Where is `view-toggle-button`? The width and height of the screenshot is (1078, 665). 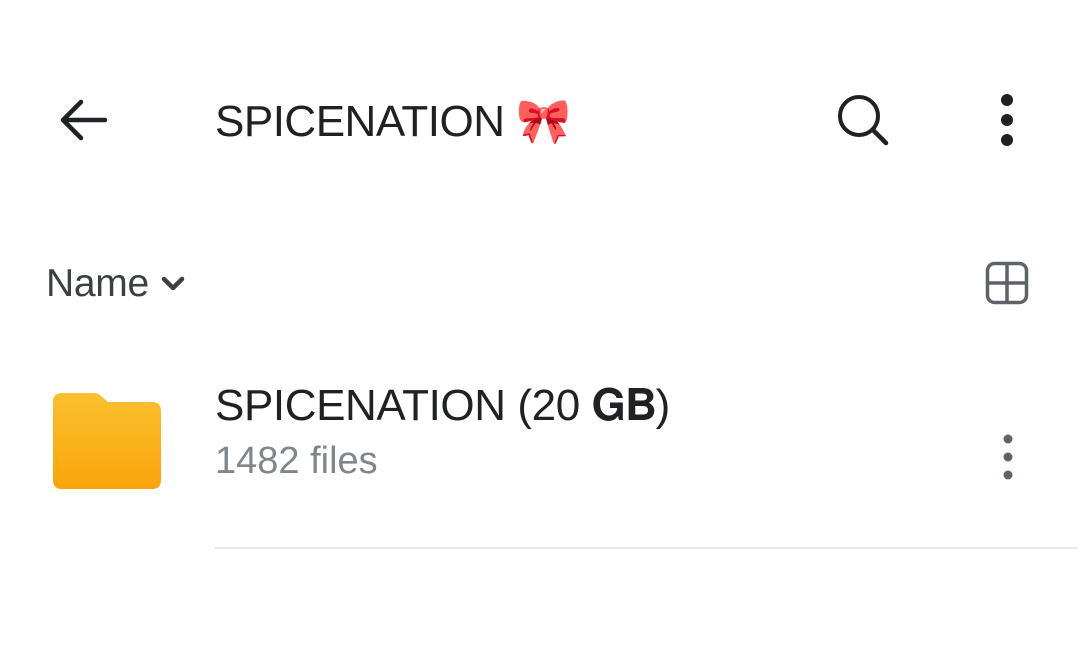 view-toggle-button is located at coordinates (1007, 285).